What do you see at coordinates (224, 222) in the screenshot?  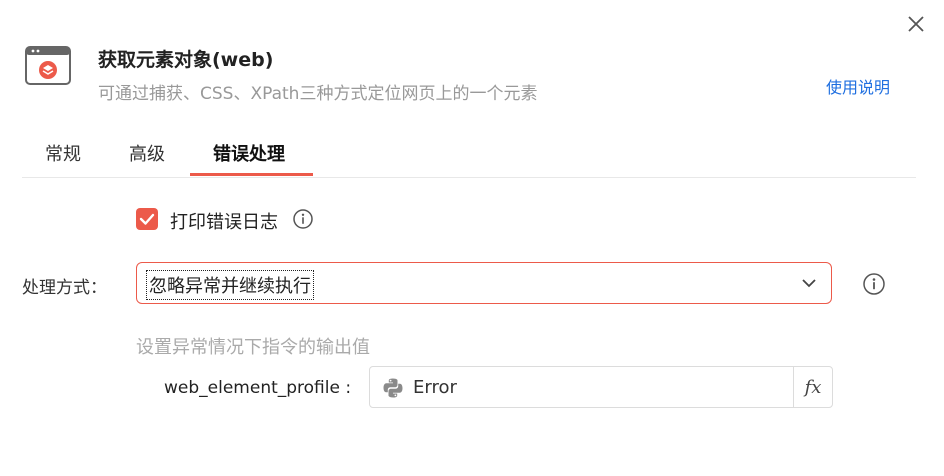 I see `print-log-label: 打印错误日志` at bounding box center [224, 222].